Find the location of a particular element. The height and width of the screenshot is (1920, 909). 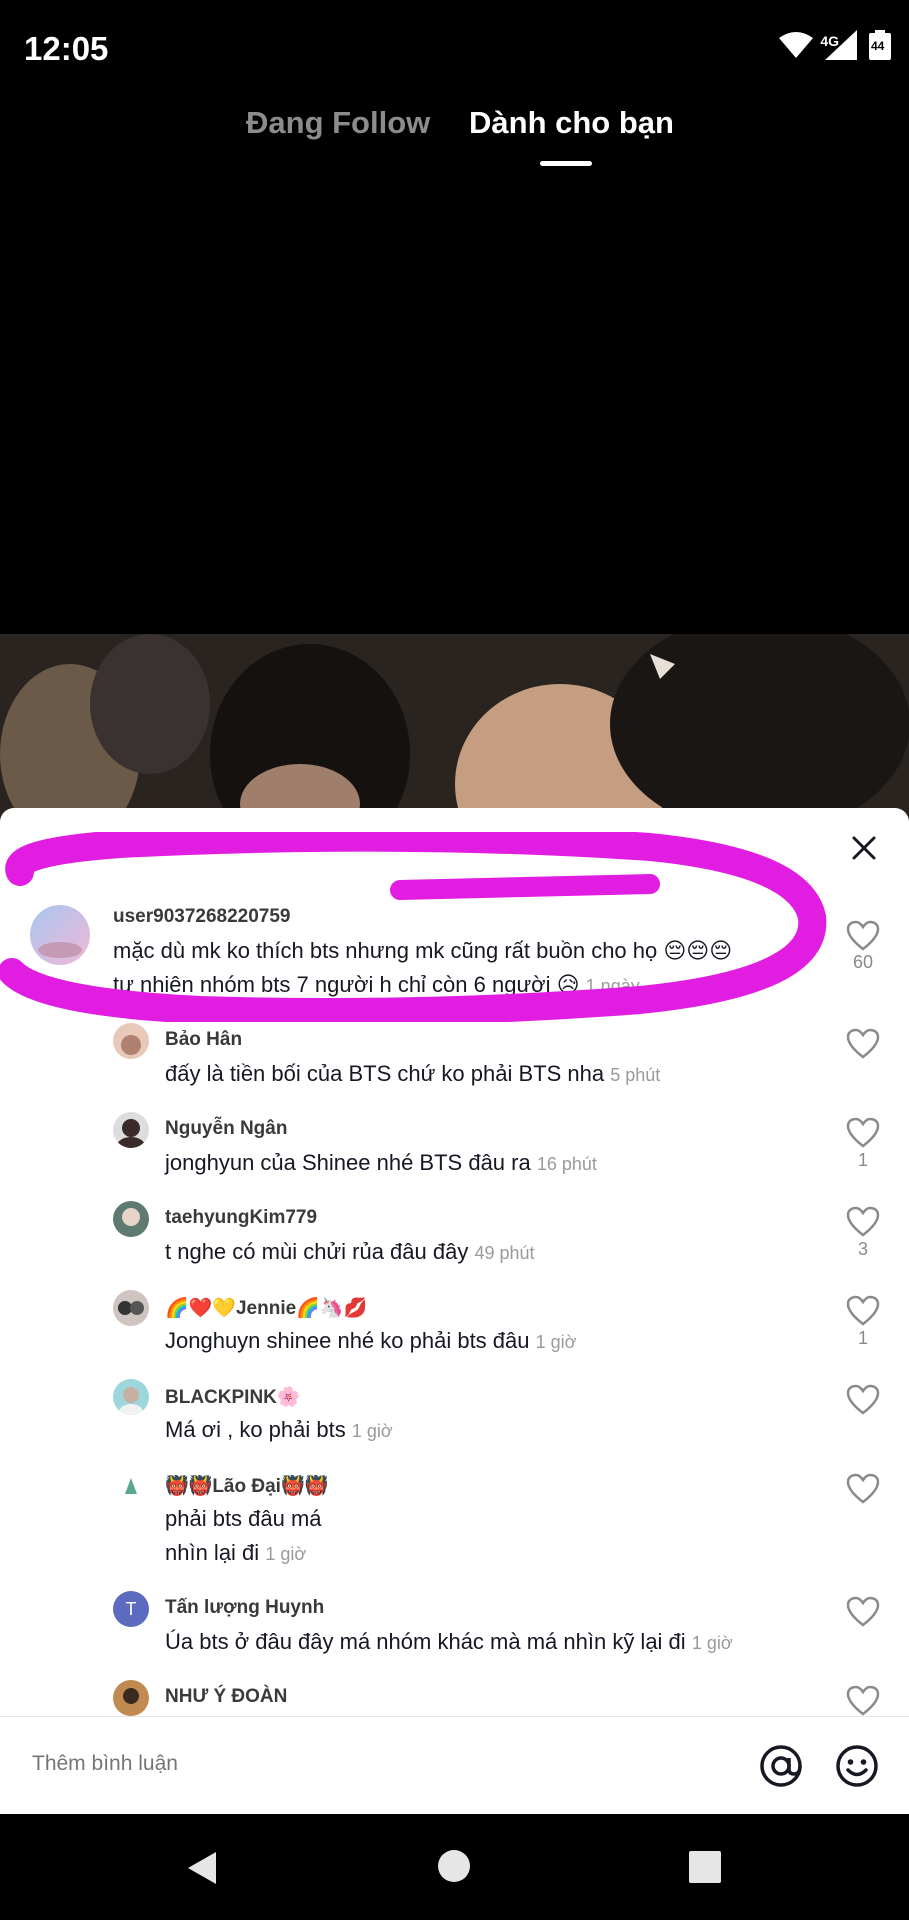

comment-composer is located at coordinates (454, 1765).